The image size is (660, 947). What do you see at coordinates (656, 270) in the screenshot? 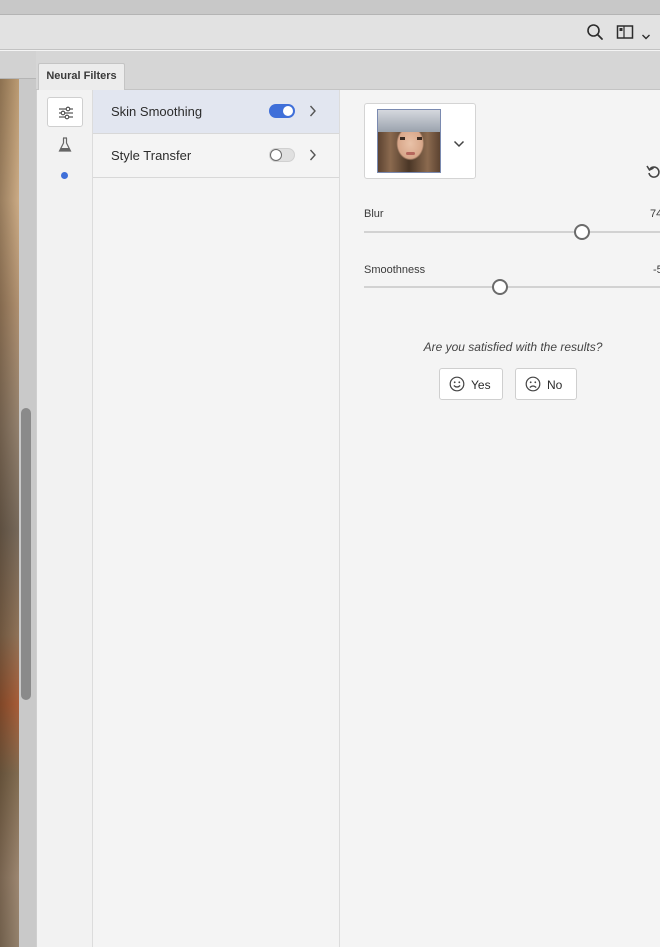
I see `smoothness-value: -5` at bounding box center [656, 270].